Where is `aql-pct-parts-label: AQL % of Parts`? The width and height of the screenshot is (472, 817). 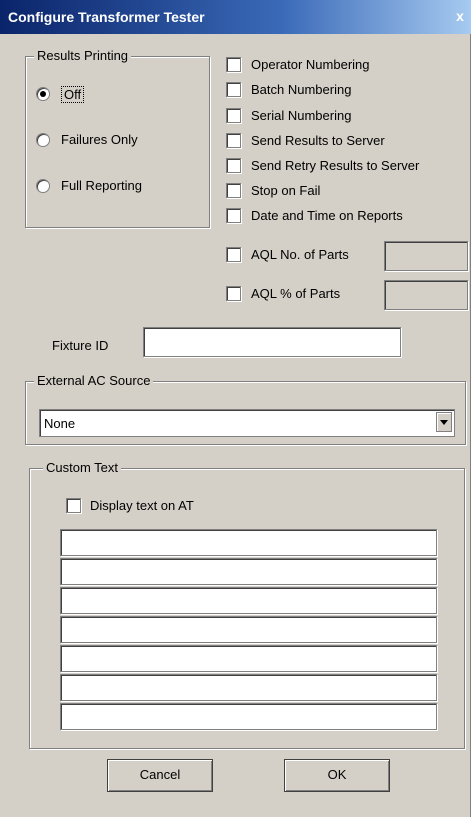 aql-pct-parts-label: AQL % of Parts is located at coordinates (295, 293).